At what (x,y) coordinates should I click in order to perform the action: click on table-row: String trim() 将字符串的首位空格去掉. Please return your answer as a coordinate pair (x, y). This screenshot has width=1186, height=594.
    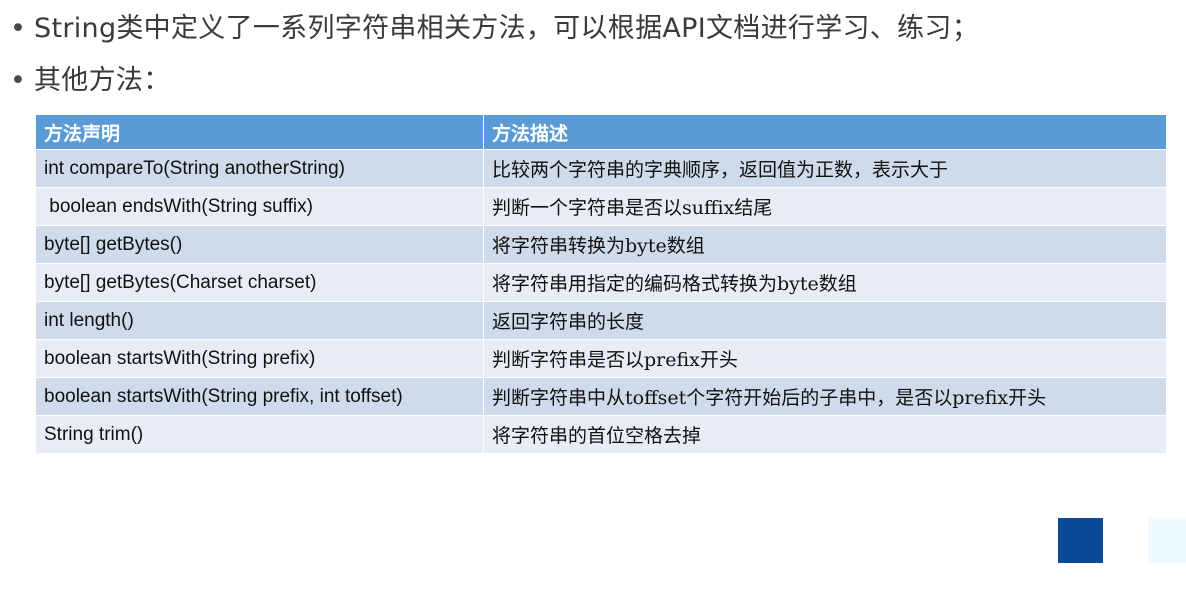
    Looking at the image, I should click on (601, 434).